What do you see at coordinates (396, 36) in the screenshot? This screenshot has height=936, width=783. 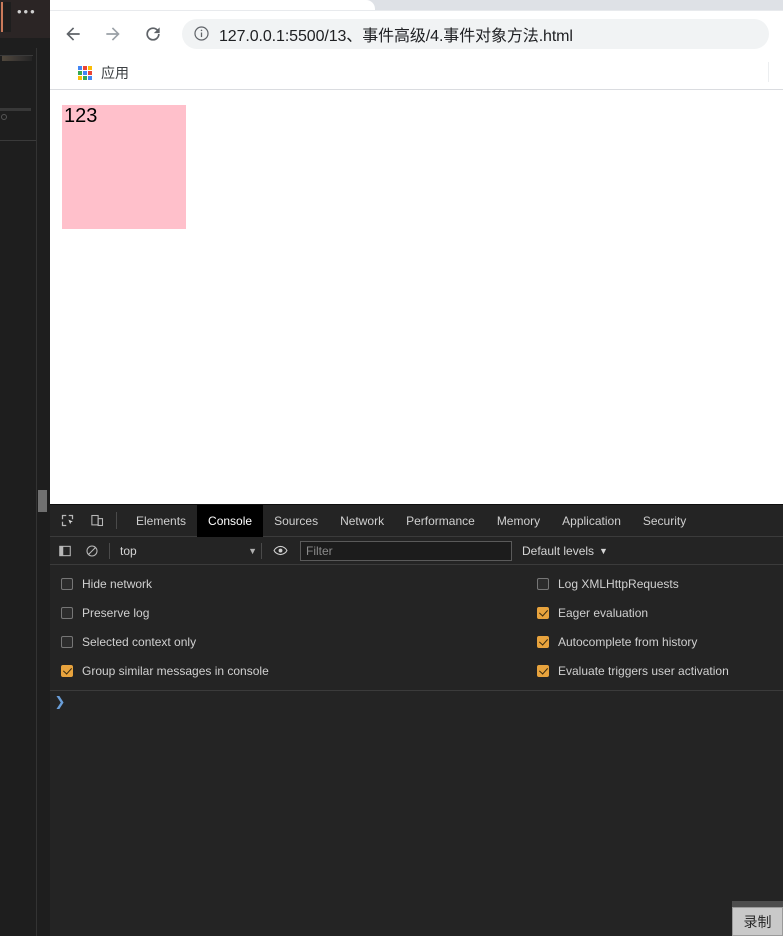 I see `address-bar-url: 127.0.0.1:5500/13、事件高级/4.事件对象方法.html` at bounding box center [396, 36].